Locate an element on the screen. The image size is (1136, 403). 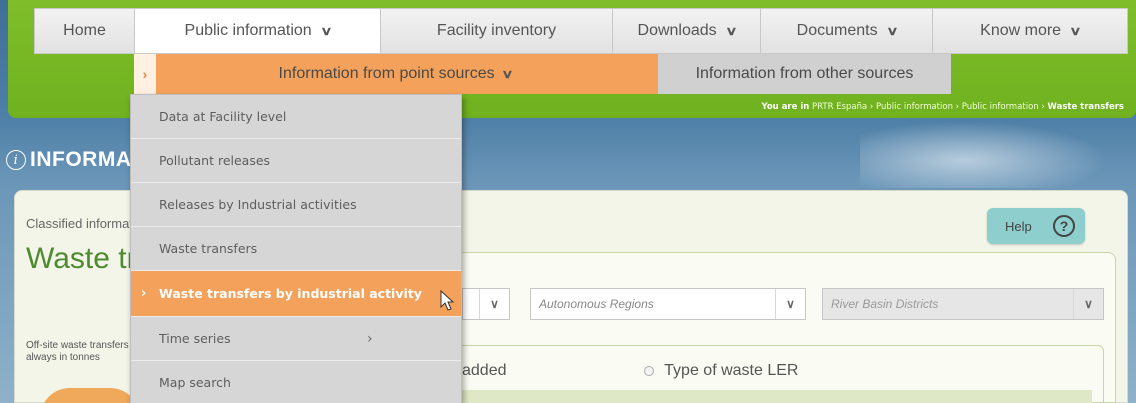
radio-added-label: added is located at coordinates (484, 370).